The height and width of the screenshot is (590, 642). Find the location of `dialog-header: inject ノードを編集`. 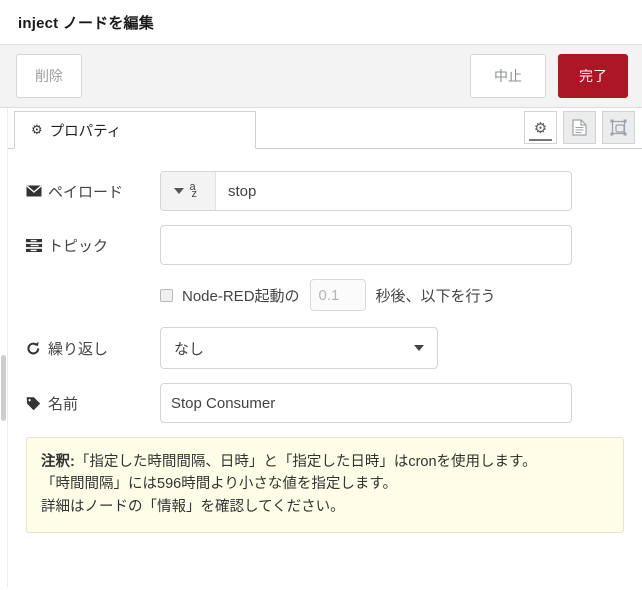

dialog-header: inject ノードを編集 is located at coordinates (321, 22).